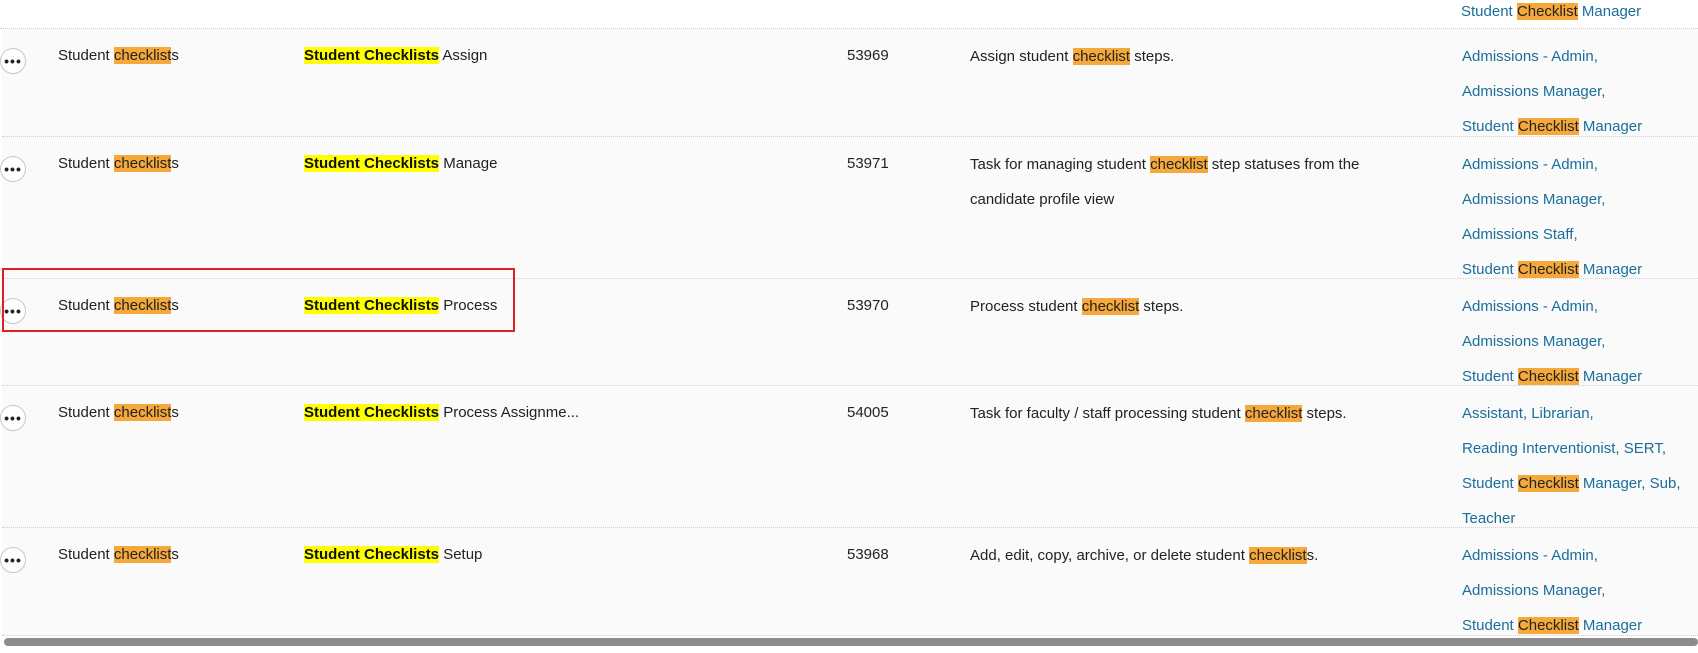 The width and height of the screenshot is (1698, 653). Describe the element at coordinates (868, 55) in the screenshot. I see `task-id-cell: 53969` at that location.